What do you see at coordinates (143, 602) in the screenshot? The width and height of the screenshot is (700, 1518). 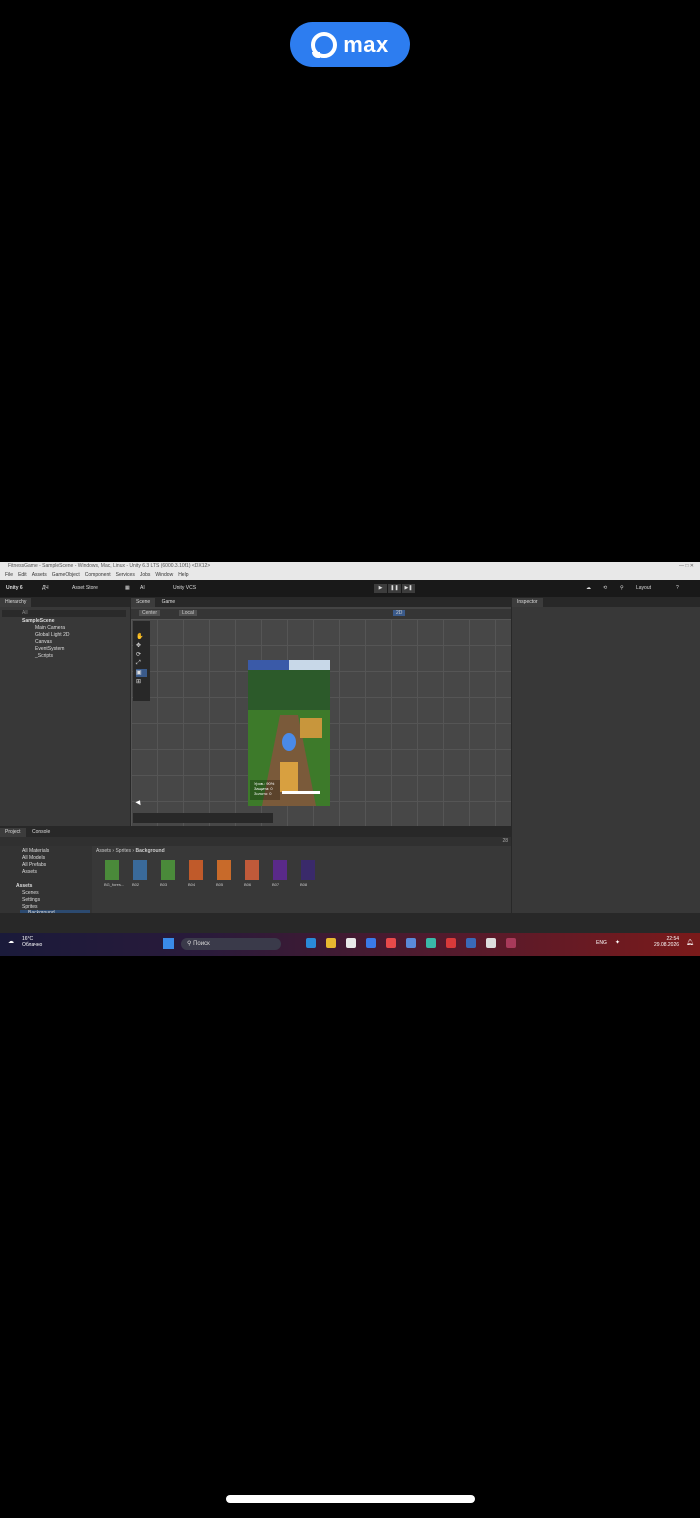 I see `tab-scene: Scene` at bounding box center [143, 602].